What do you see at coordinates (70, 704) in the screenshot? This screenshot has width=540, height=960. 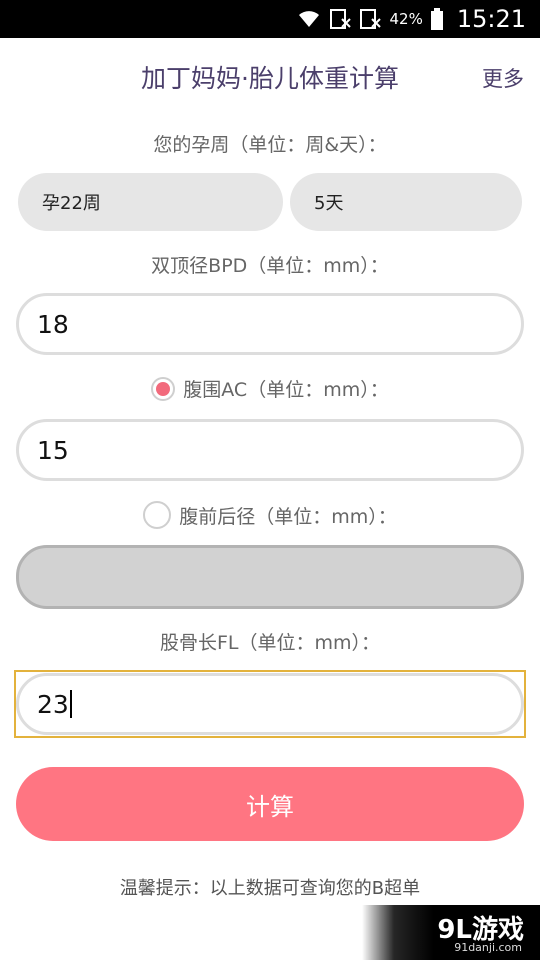 I see `text-cursor` at bounding box center [70, 704].